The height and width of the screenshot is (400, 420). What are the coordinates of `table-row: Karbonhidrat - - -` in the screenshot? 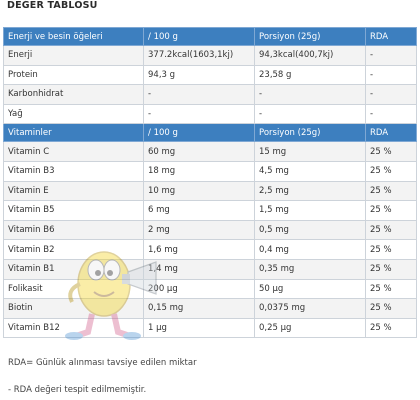 It's located at (210, 94).